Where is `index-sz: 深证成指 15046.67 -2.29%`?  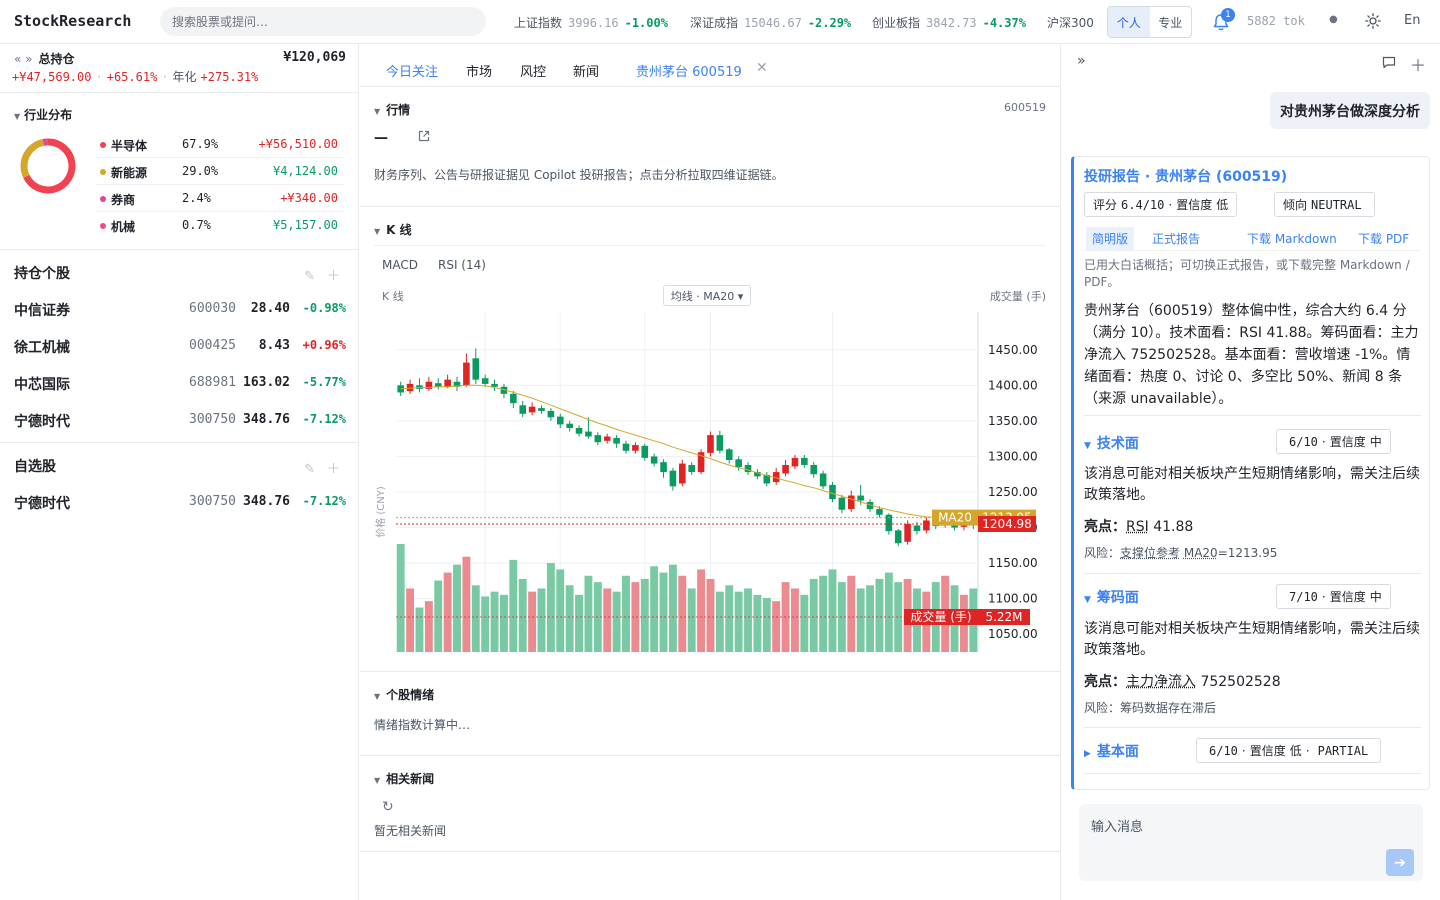
index-sz: 深证成指 15046.67 -2.29% is located at coordinates (770, 22).